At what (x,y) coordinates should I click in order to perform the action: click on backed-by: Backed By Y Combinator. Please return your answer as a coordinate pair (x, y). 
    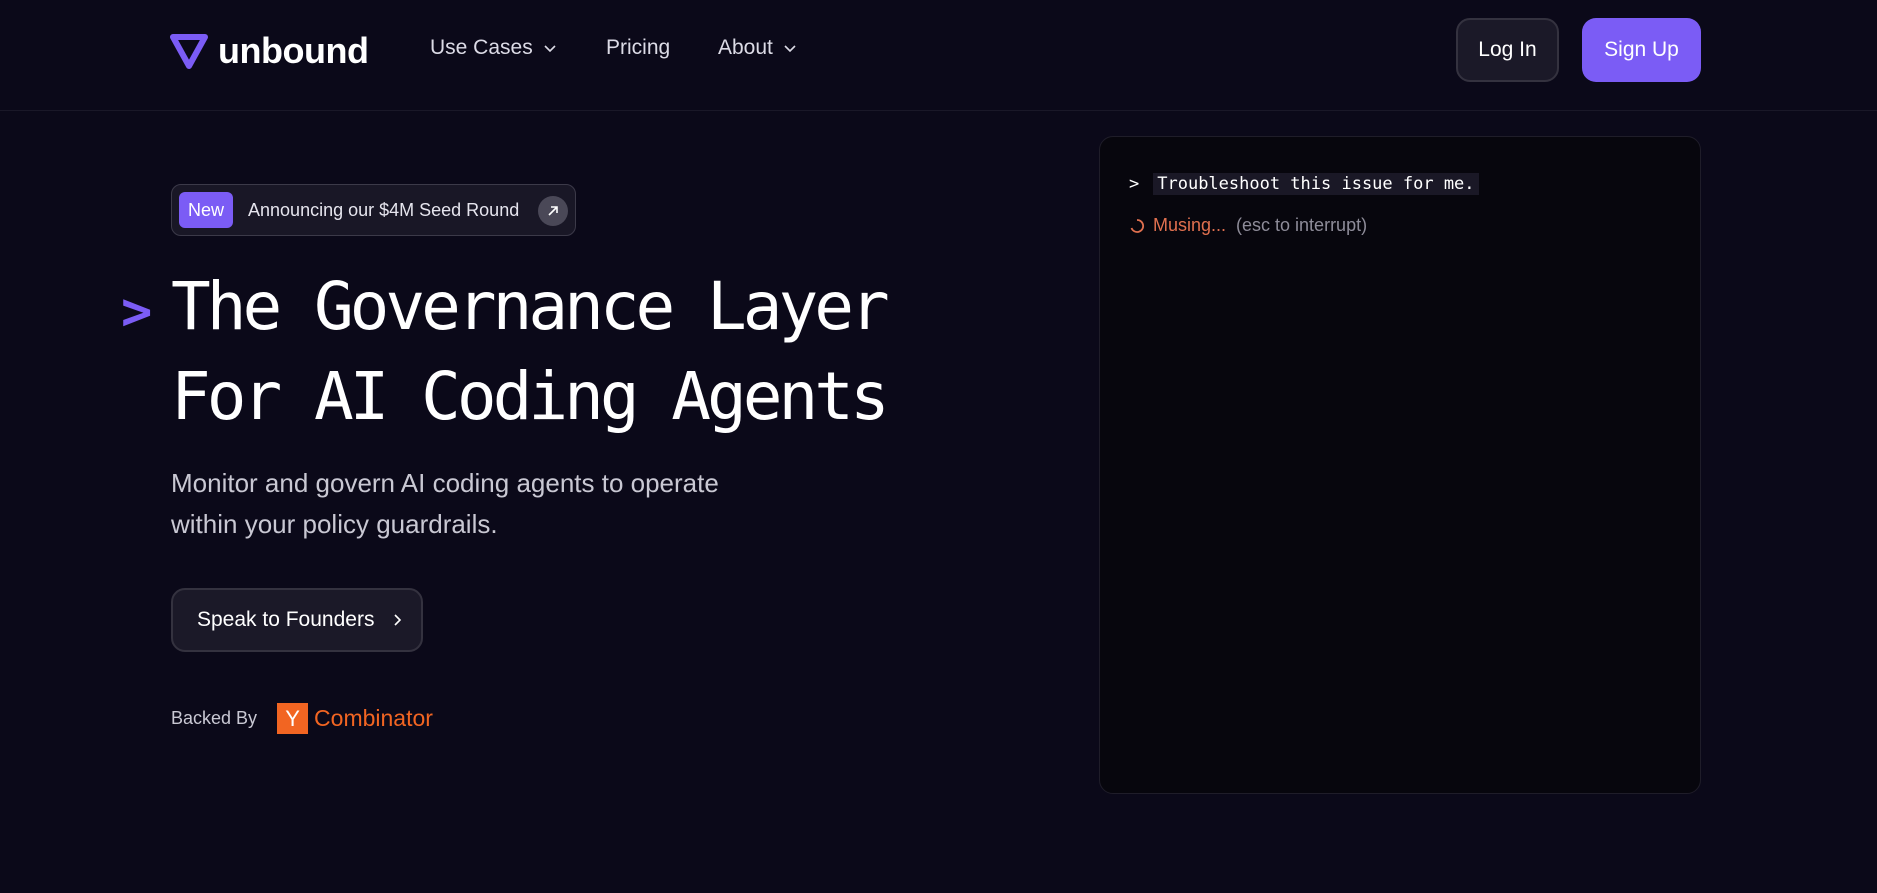
    Looking at the image, I should click on (302, 718).